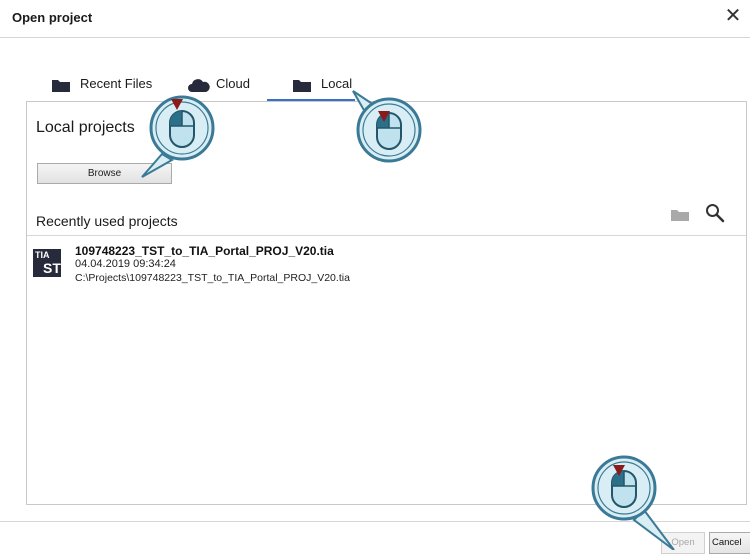 The width and height of the screenshot is (750, 554). Describe the element at coordinates (233, 83) in the screenshot. I see `tab-label: Cloud` at that location.